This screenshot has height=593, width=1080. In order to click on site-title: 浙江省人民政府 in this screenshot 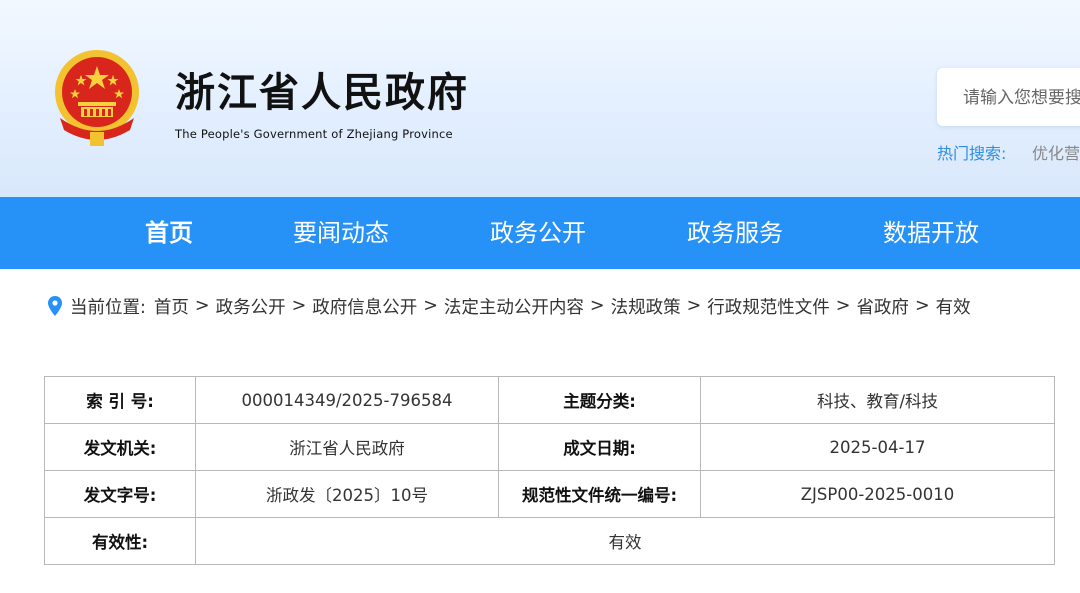, I will do `click(322, 92)`.